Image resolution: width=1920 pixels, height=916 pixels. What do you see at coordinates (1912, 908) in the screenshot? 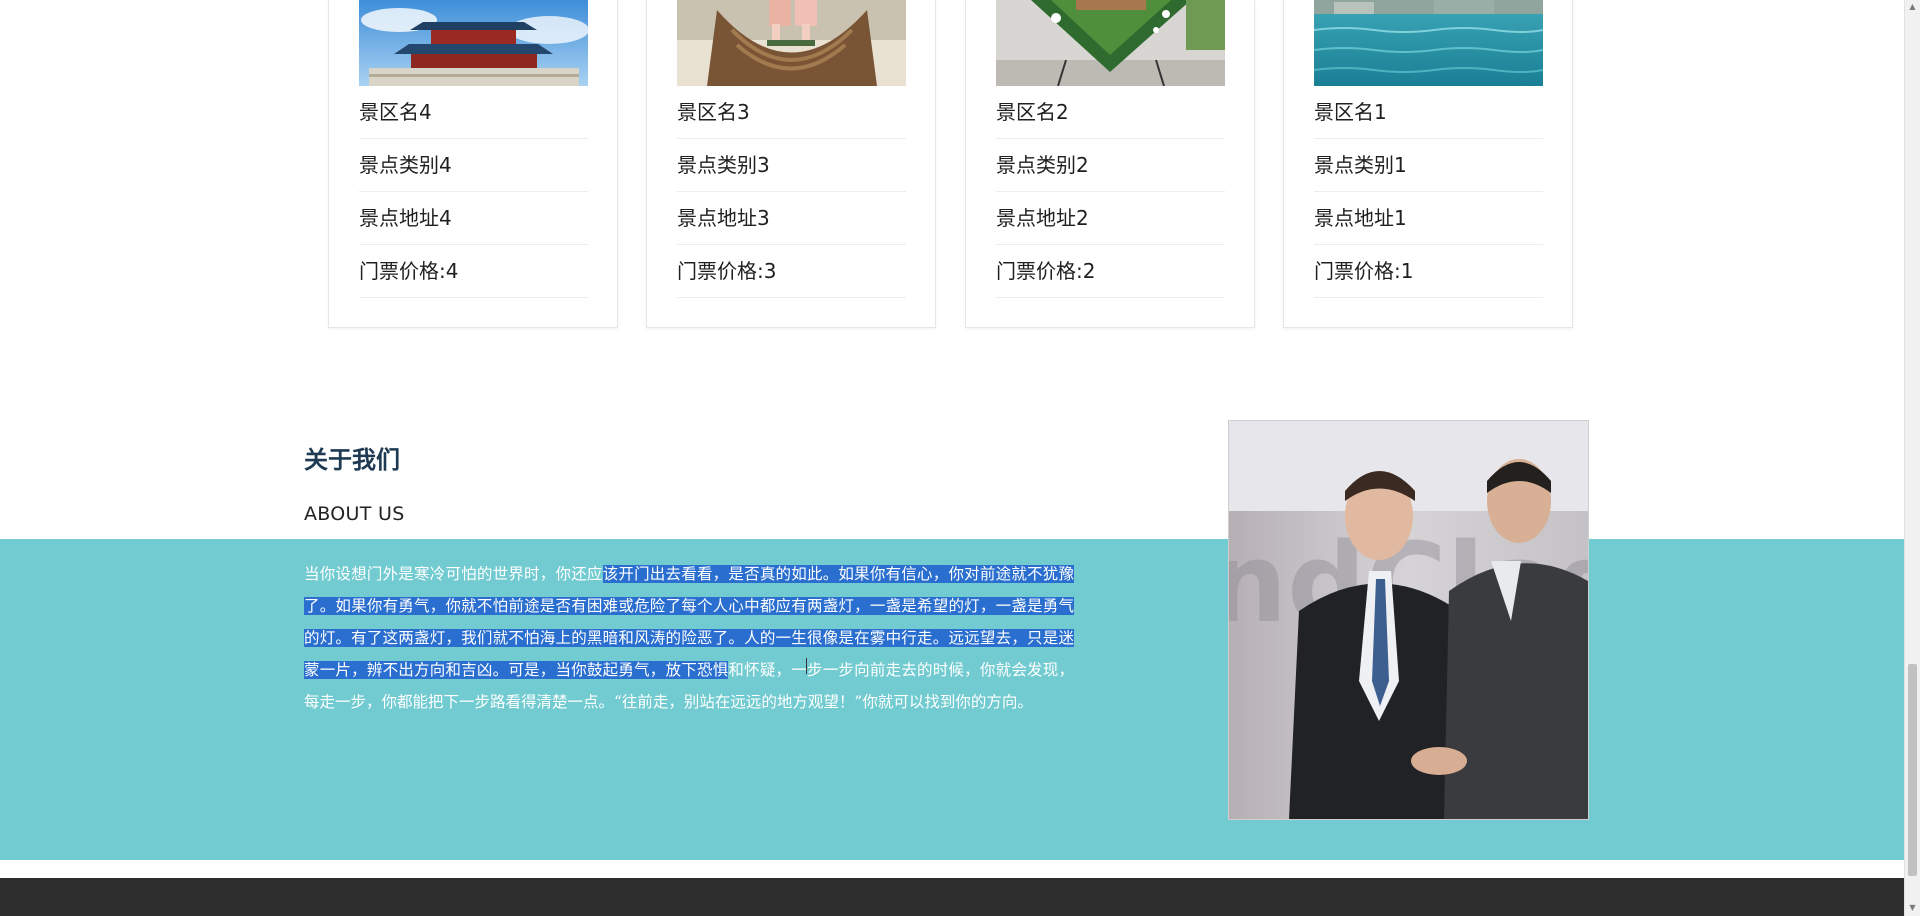
I see `scroll-down-icon: ▼` at bounding box center [1912, 908].